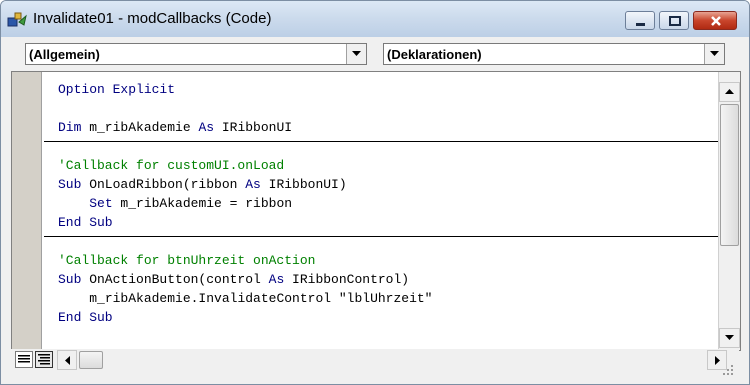  What do you see at coordinates (27, 211) in the screenshot?
I see `margin-indicator-bar` at bounding box center [27, 211].